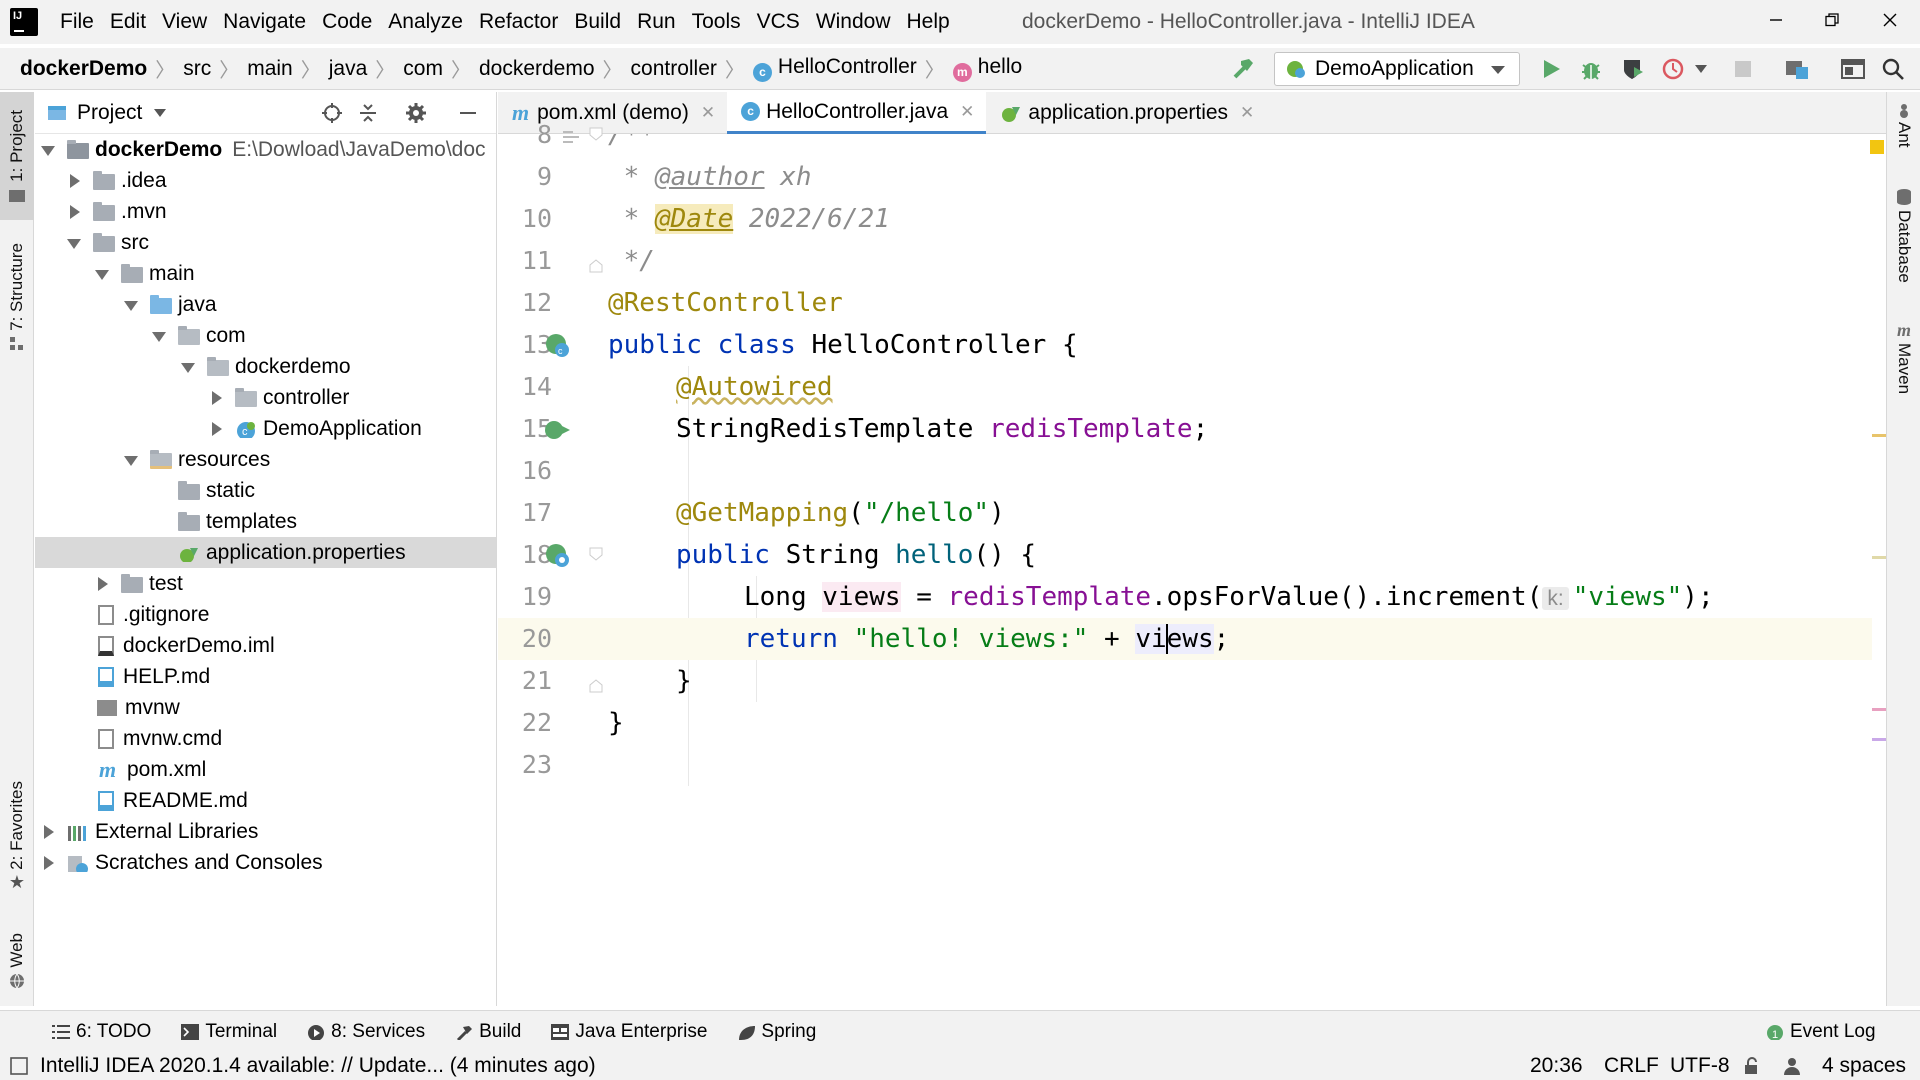 The width and height of the screenshot is (1920, 1080). Describe the element at coordinates (488, 1032) in the screenshot. I see `tool-build-button: Build` at that location.